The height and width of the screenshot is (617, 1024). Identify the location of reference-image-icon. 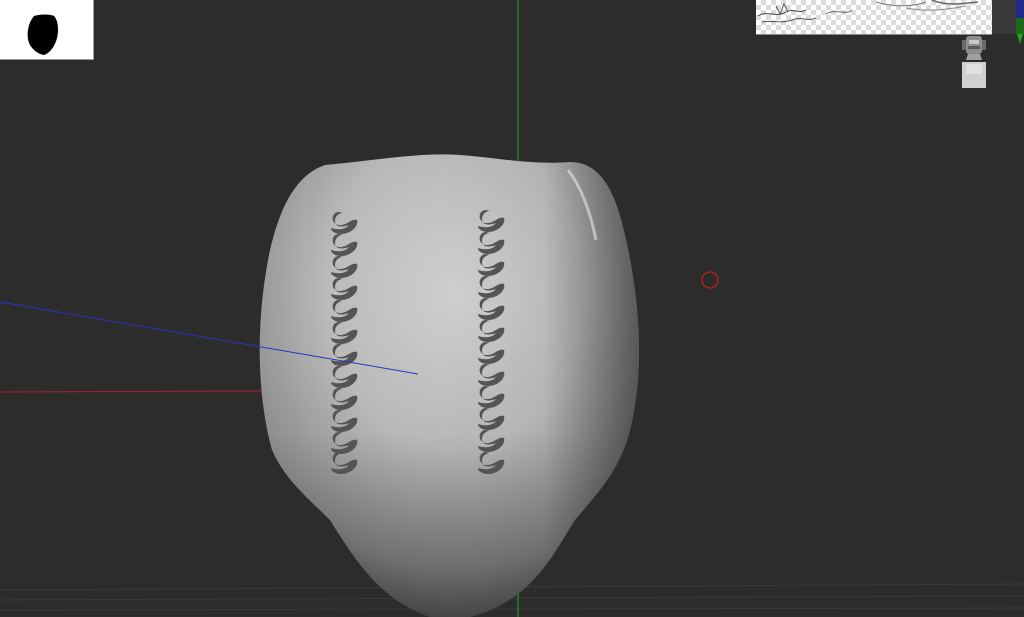
(868, 11).